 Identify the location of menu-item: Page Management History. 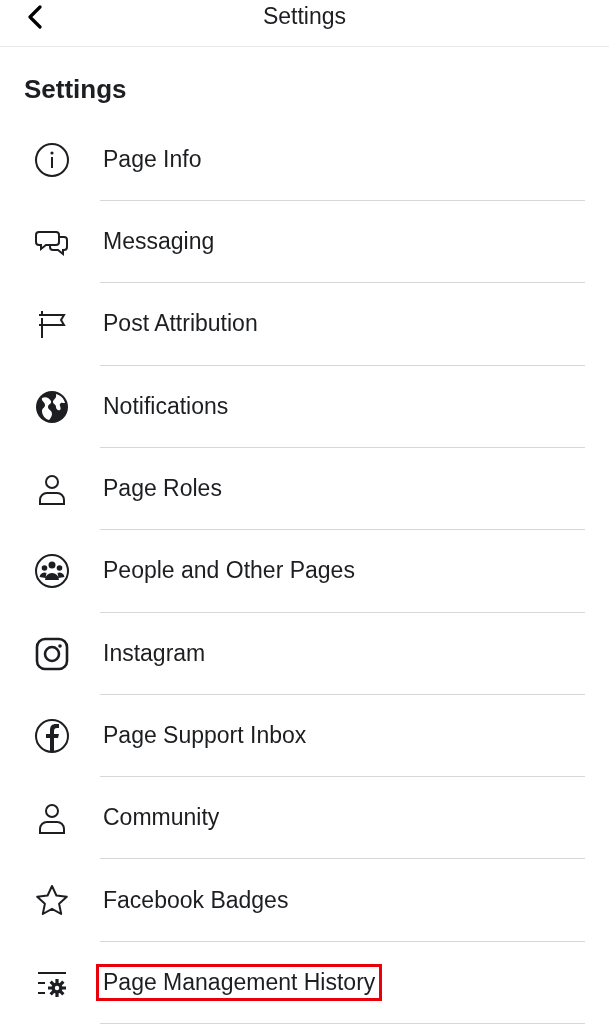
(239, 982).